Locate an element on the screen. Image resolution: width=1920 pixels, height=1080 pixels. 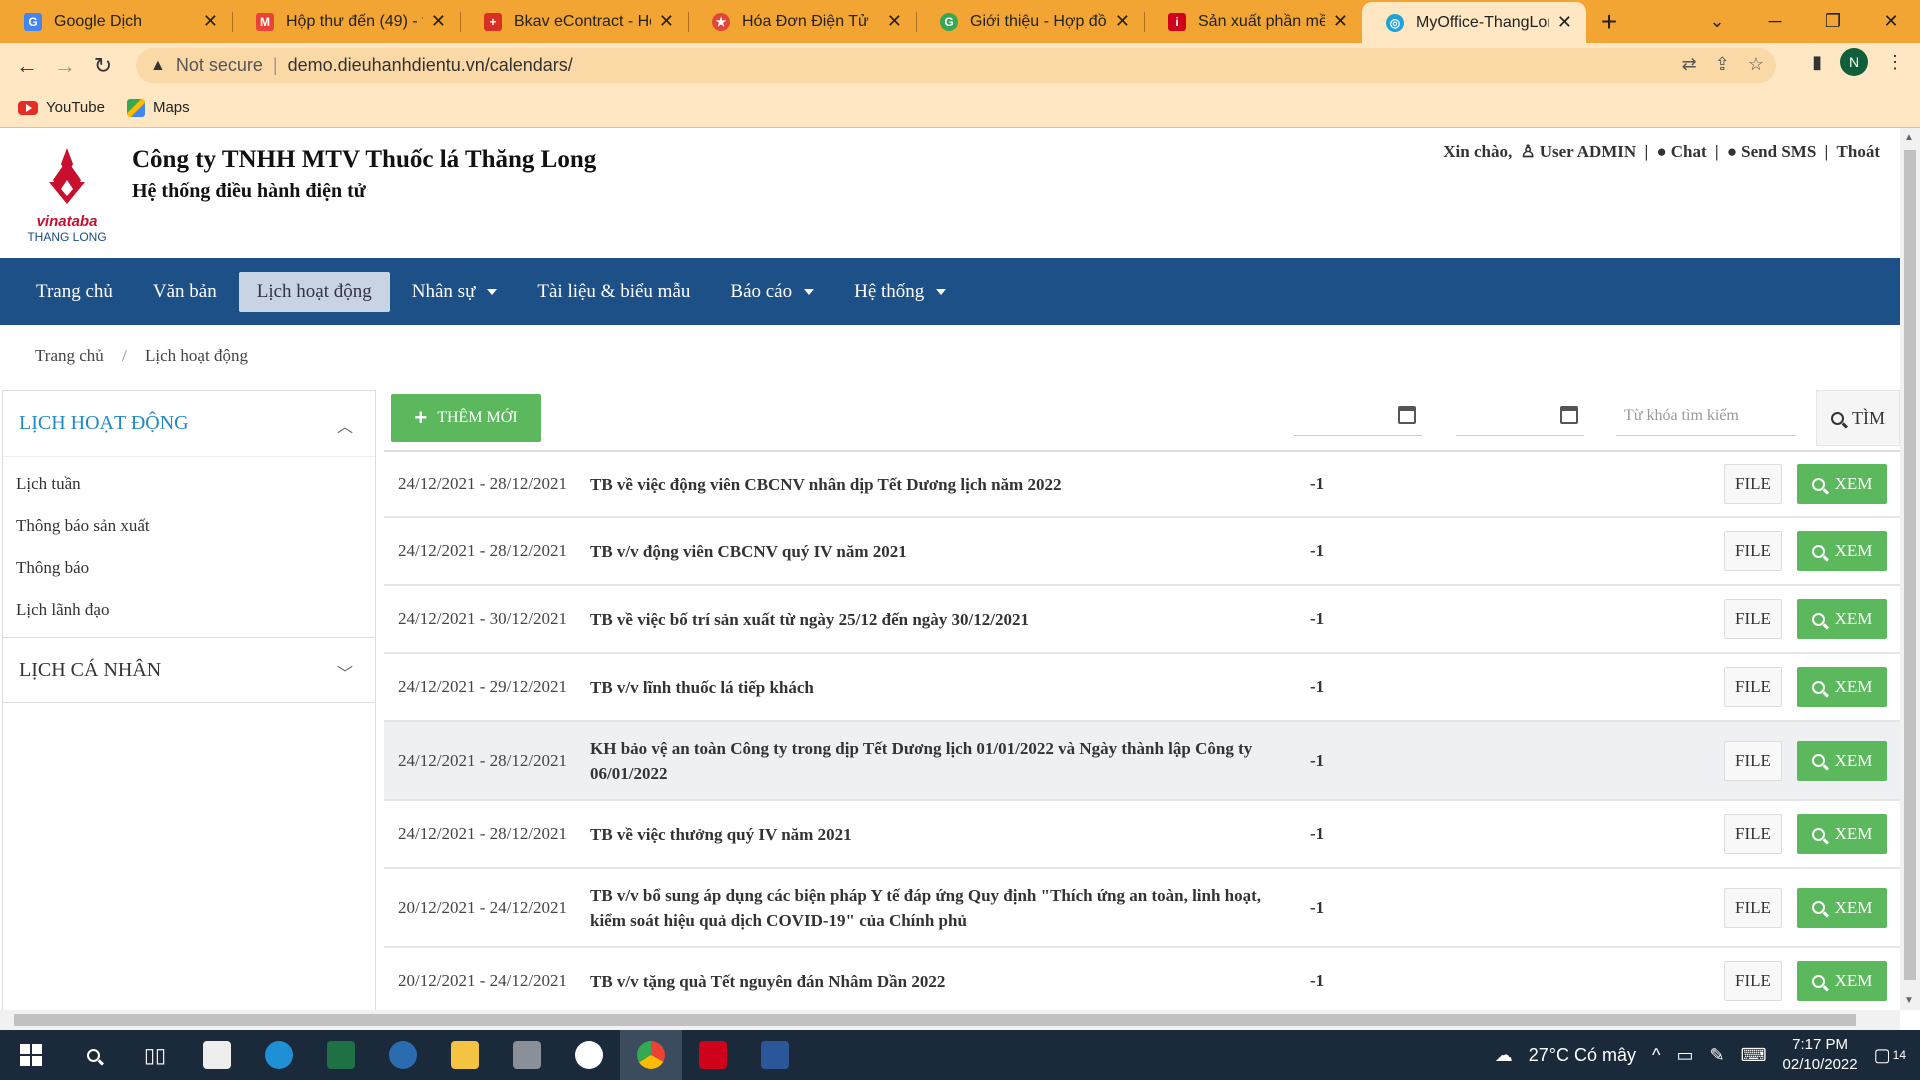
add-new-button: + THÊM MỚI is located at coordinates (466, 418).